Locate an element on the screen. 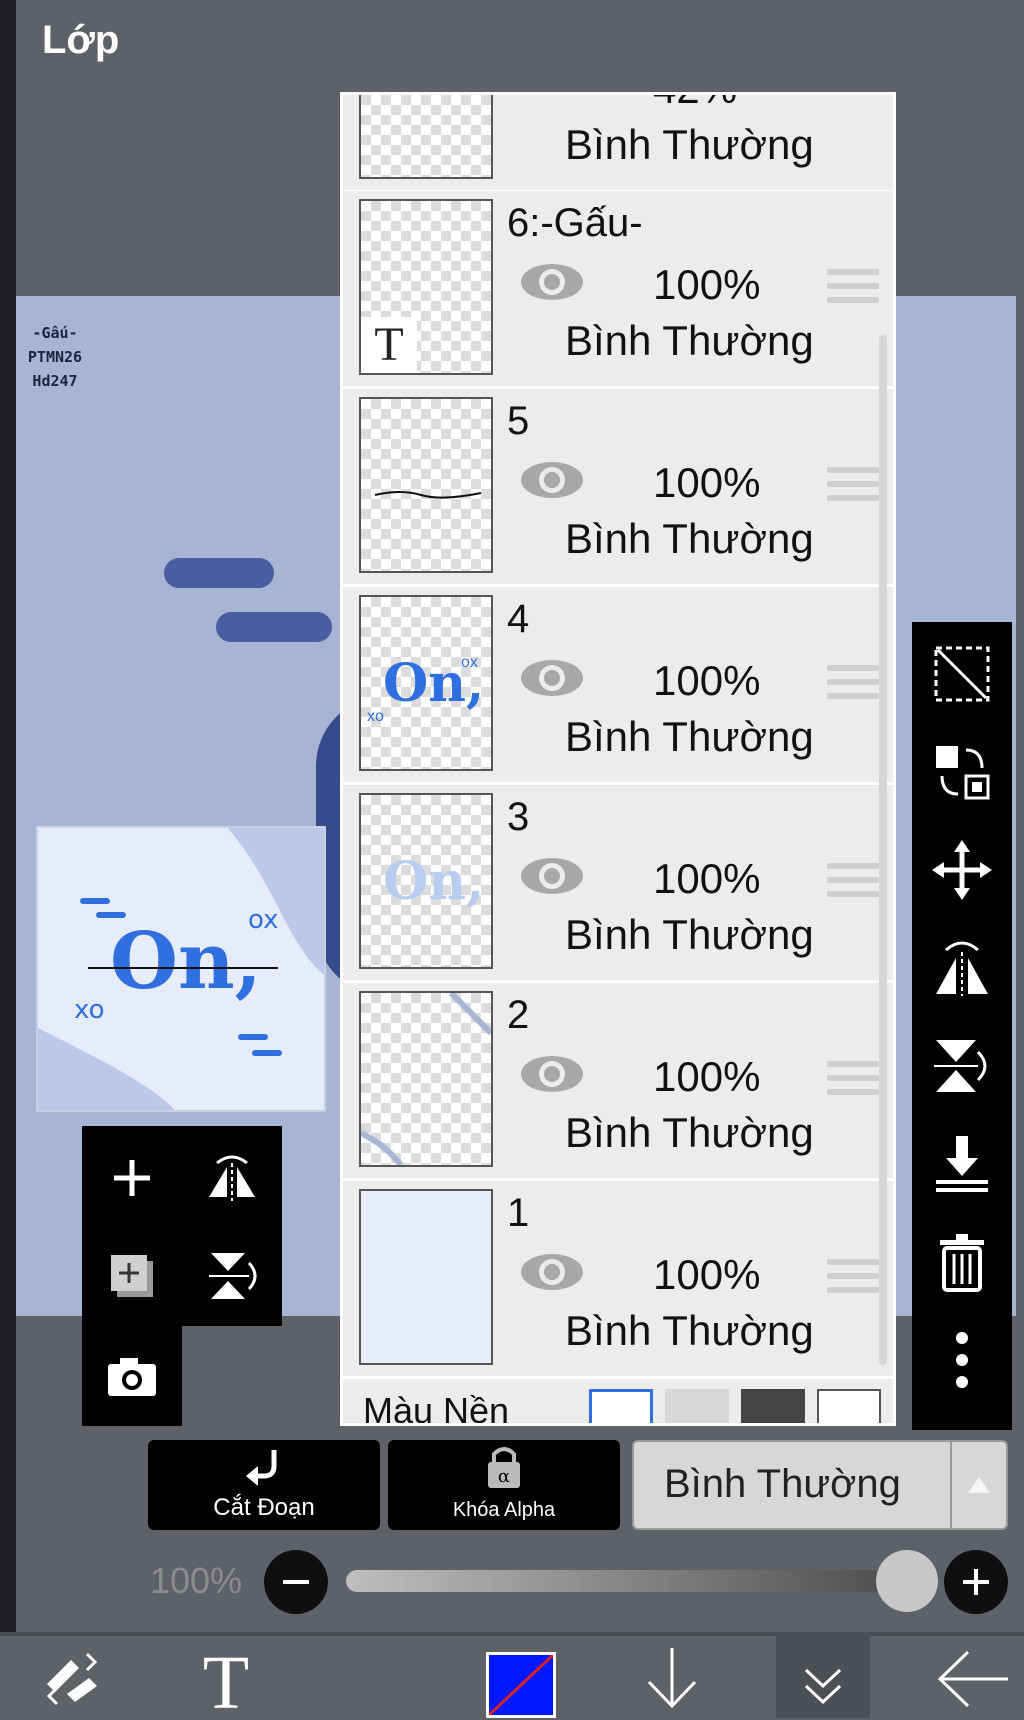 The image size is (1024, 1720). nav-divider is located at coordinates (512, 1634).